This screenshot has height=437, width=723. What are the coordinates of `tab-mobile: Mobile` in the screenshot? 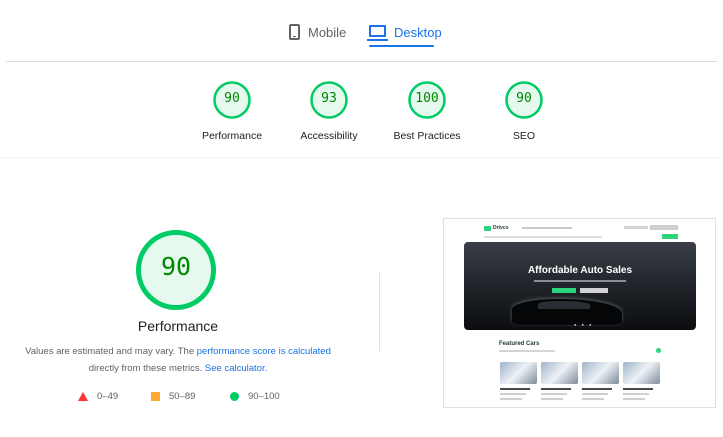 It's located at (317, 32).